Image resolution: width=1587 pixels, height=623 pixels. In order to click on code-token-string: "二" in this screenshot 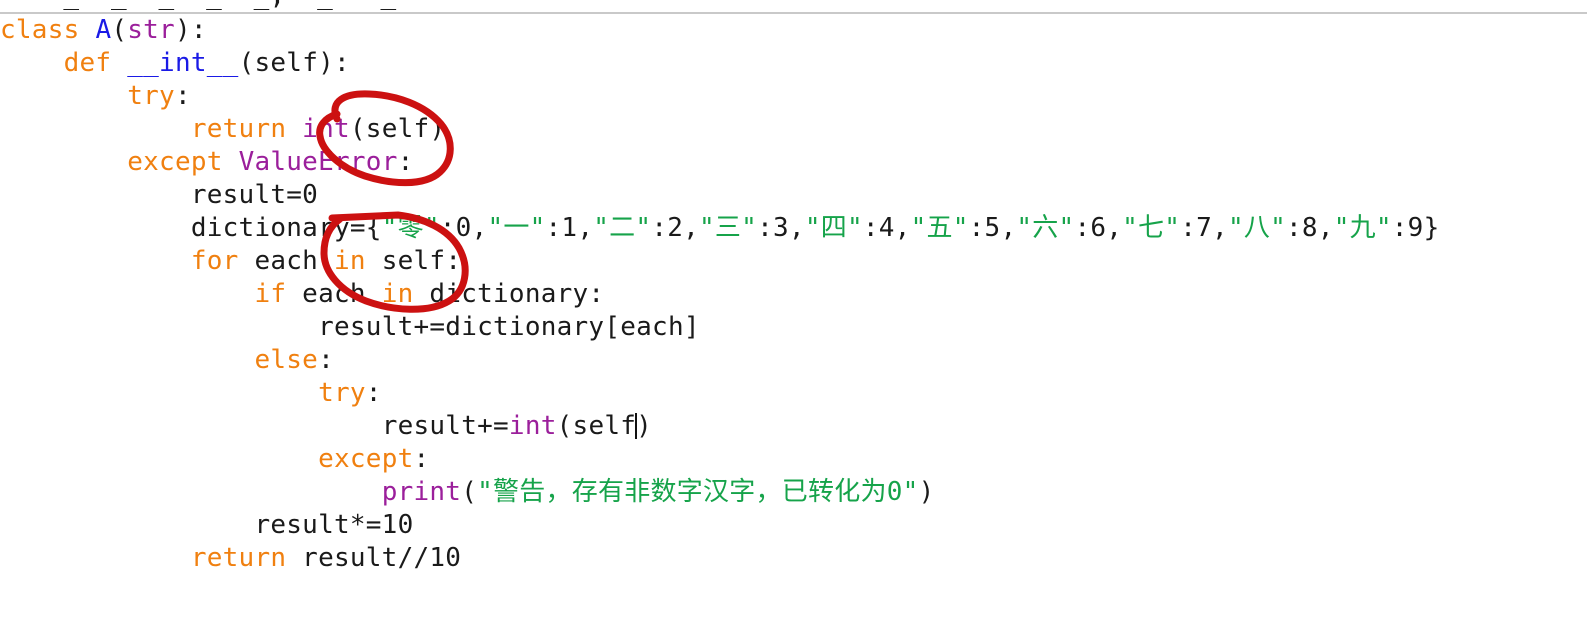, I will do `click(622, 228)`.